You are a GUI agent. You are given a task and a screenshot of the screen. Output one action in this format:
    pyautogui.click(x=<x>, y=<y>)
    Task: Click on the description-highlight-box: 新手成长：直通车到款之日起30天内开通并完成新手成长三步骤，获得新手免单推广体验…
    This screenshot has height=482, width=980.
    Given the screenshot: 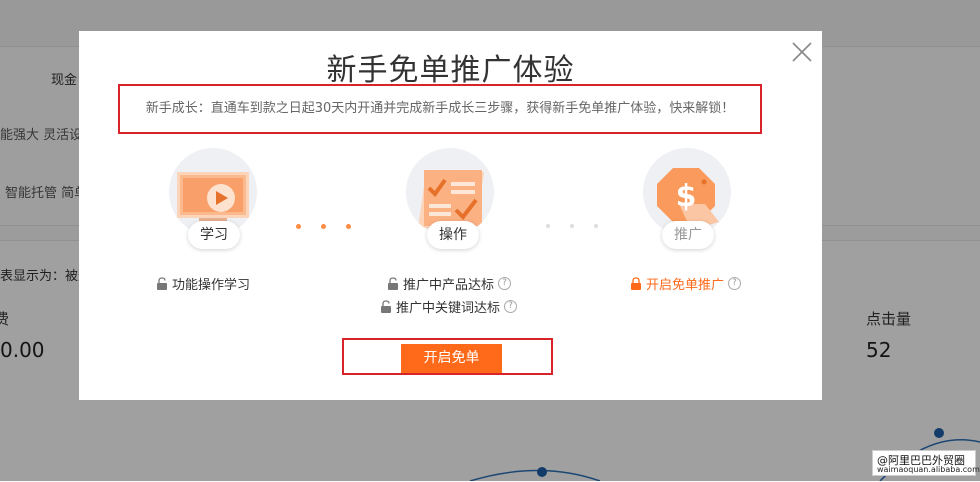 What is the action you would take?
    pyautogui.click(x=440, y=109)
    